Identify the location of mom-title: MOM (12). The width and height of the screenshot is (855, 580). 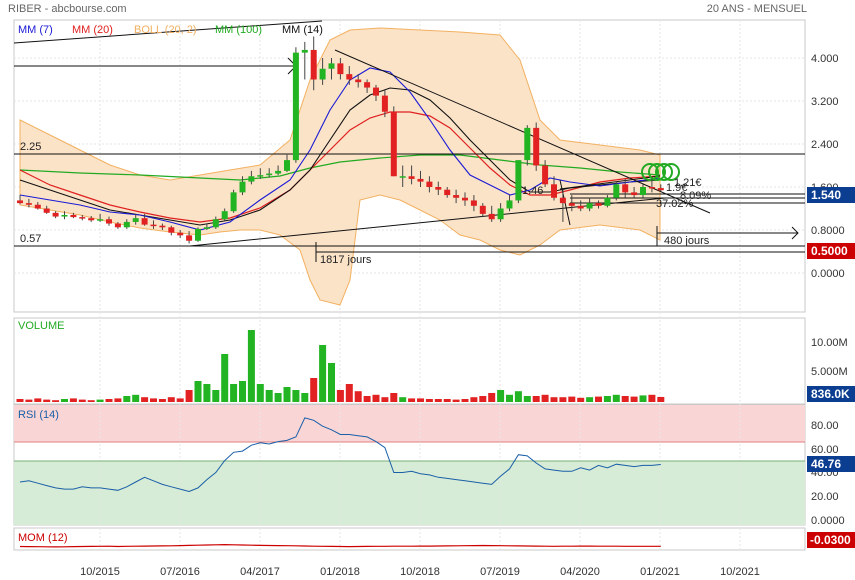
(43, 538).